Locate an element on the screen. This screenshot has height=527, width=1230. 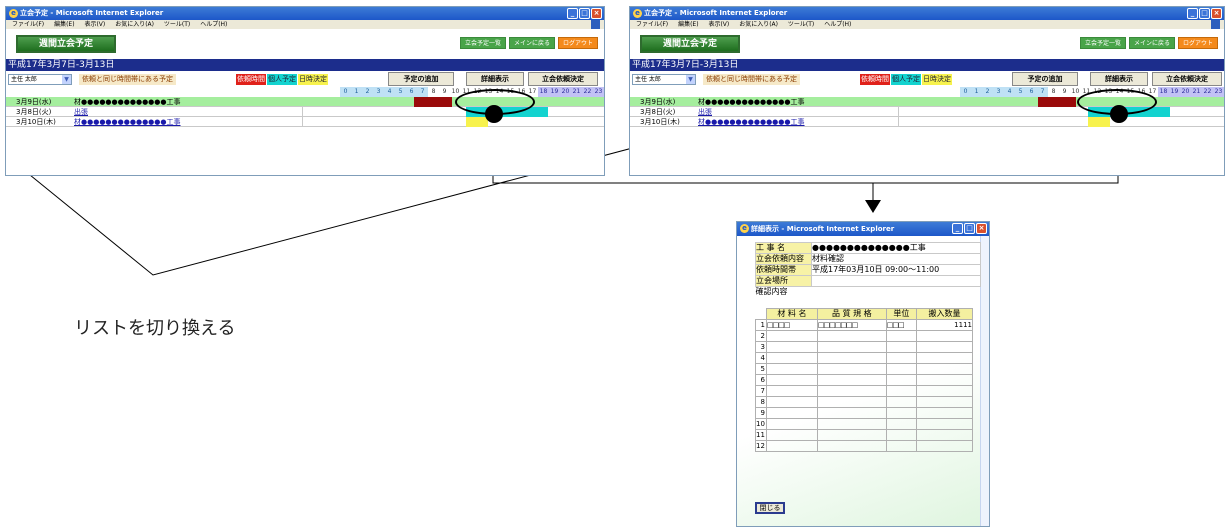
field-value: 平成17年03月10日 09:00～11:00 is located at coordinates (896, 270).